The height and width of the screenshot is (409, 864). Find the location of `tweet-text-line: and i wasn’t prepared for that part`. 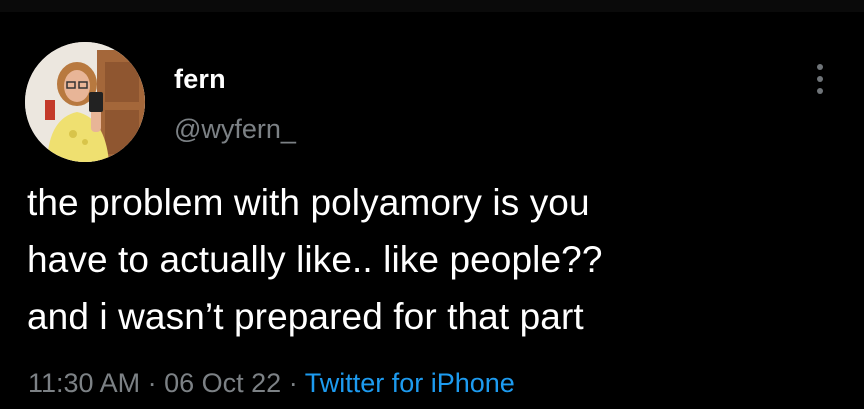

tweet-text-line: and i wasn’t prepared for that part is located at coordinates (305, 316).